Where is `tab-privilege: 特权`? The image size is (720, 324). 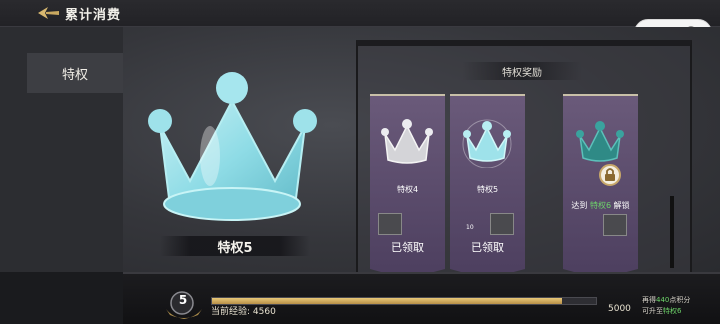 tab-privilege: 特权 is located at coordinates (76, 73).